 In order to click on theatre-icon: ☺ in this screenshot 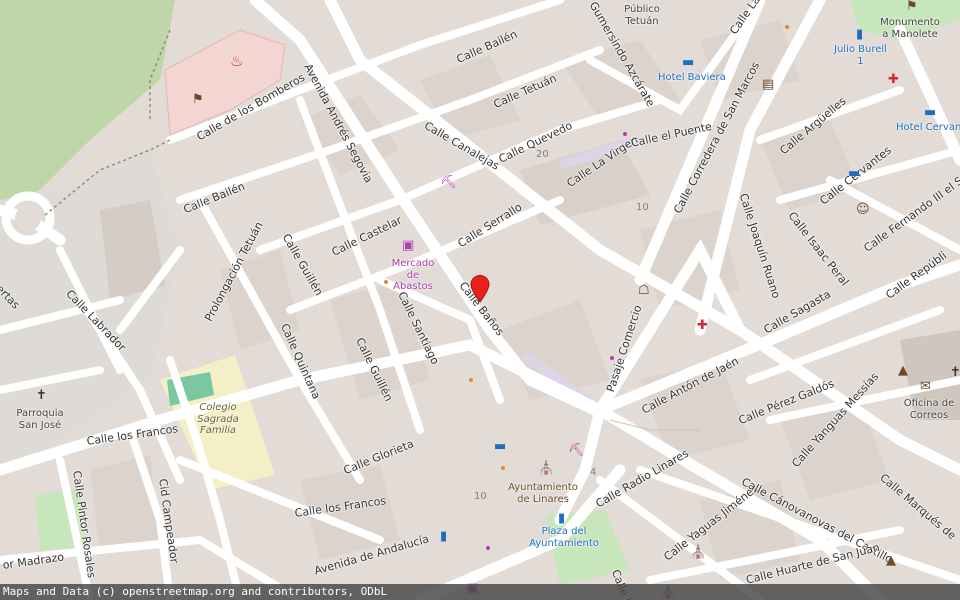, I will do `click(863, 209)`.